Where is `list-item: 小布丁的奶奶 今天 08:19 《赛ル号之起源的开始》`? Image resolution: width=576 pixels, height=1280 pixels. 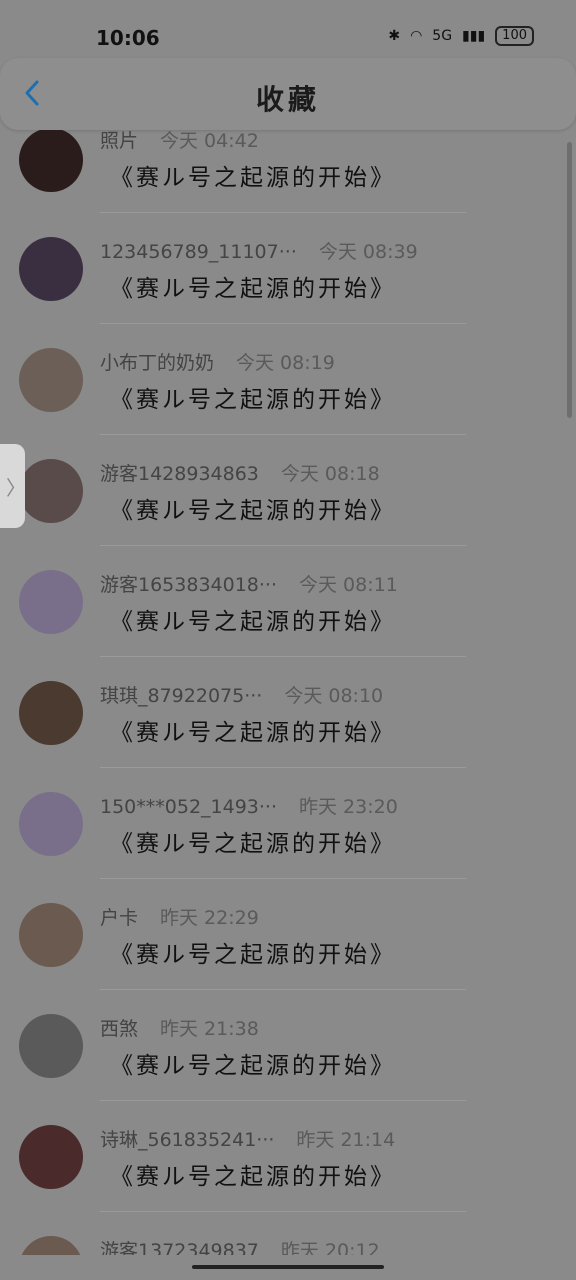 list-item: 小布丁的奶奶 今天 08:19 《赛ル号之起源的开始》 is located at coordinates (288, 379).